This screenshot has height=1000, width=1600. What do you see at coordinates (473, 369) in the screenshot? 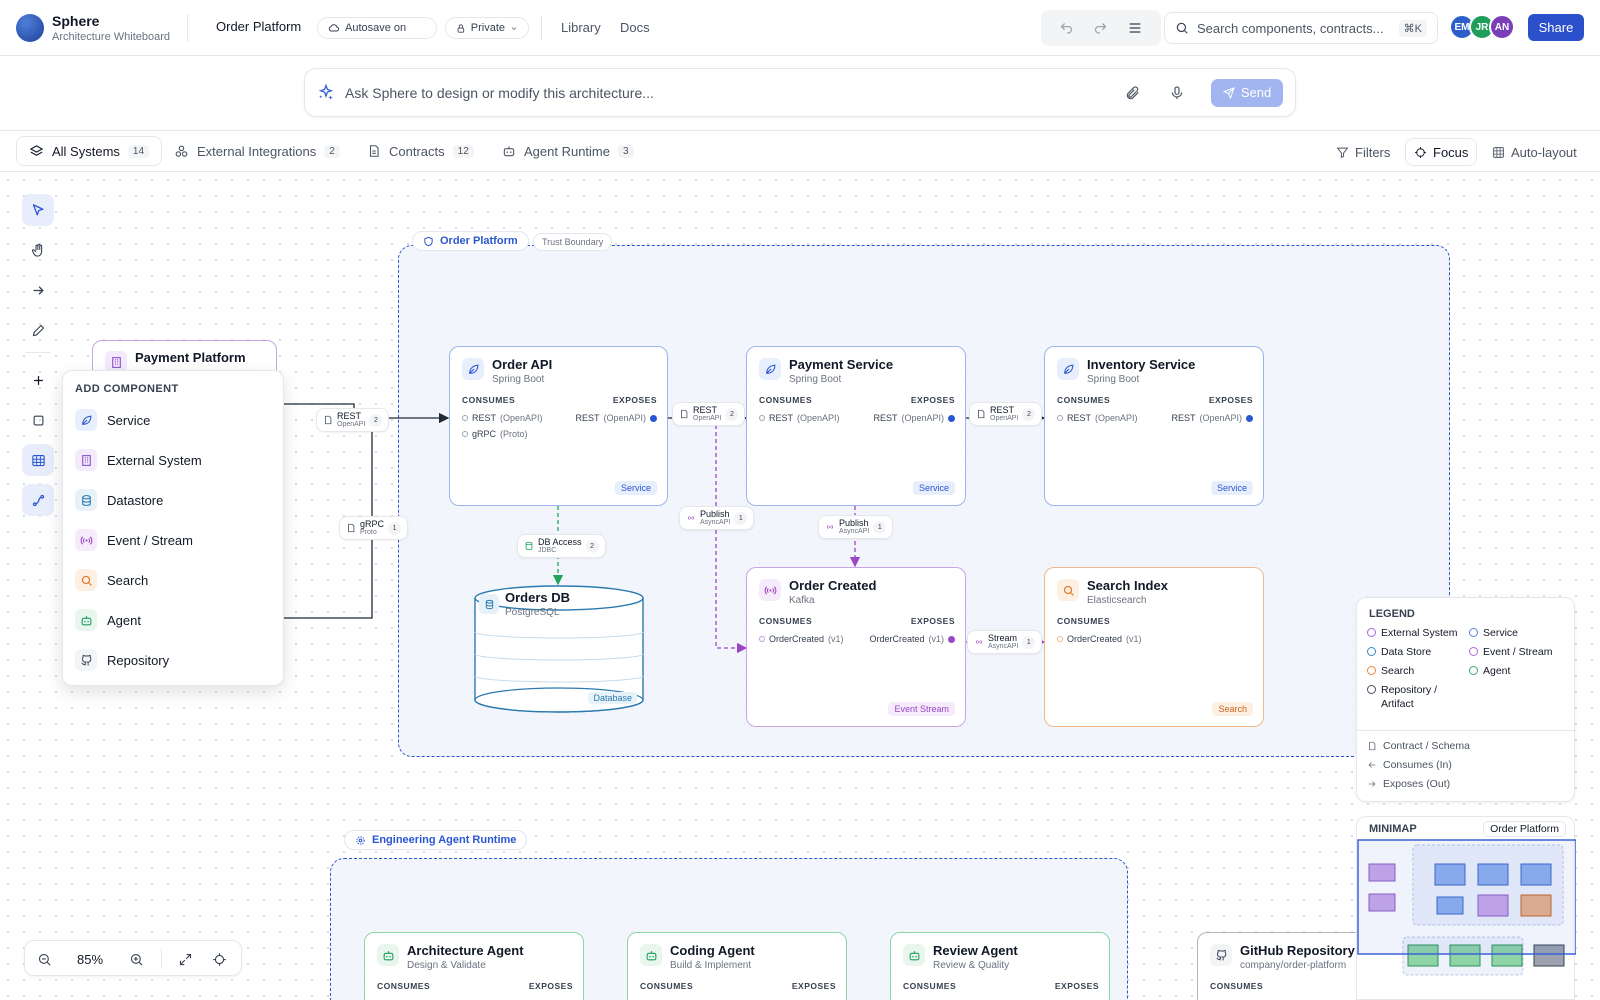
I see `leaf-icon` at bounding box center [473, 369].